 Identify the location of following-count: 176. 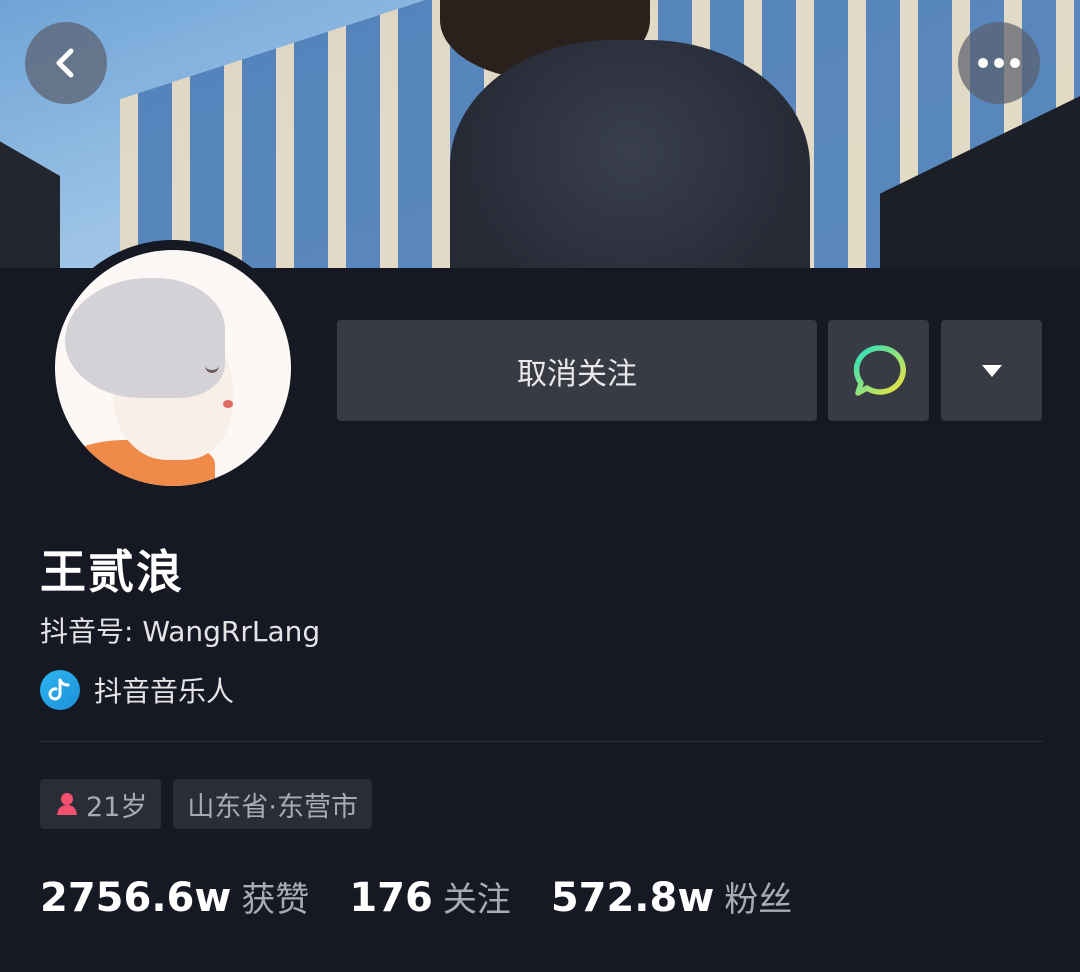
(391, 898).